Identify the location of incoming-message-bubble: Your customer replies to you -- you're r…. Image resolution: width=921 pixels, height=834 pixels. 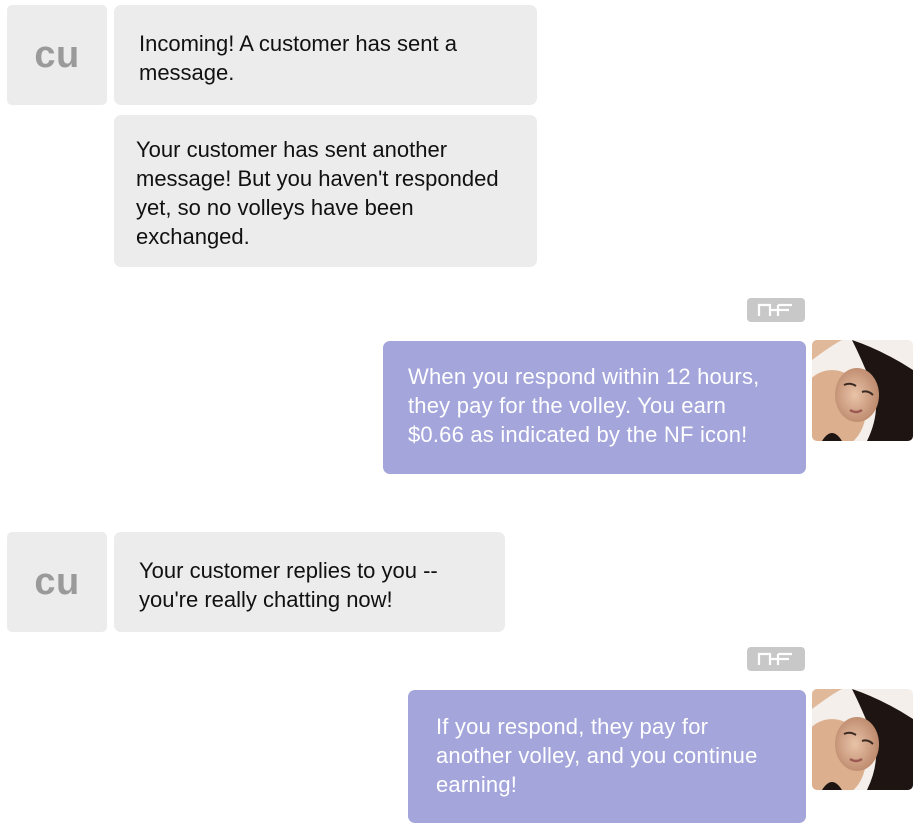
(309, 582).